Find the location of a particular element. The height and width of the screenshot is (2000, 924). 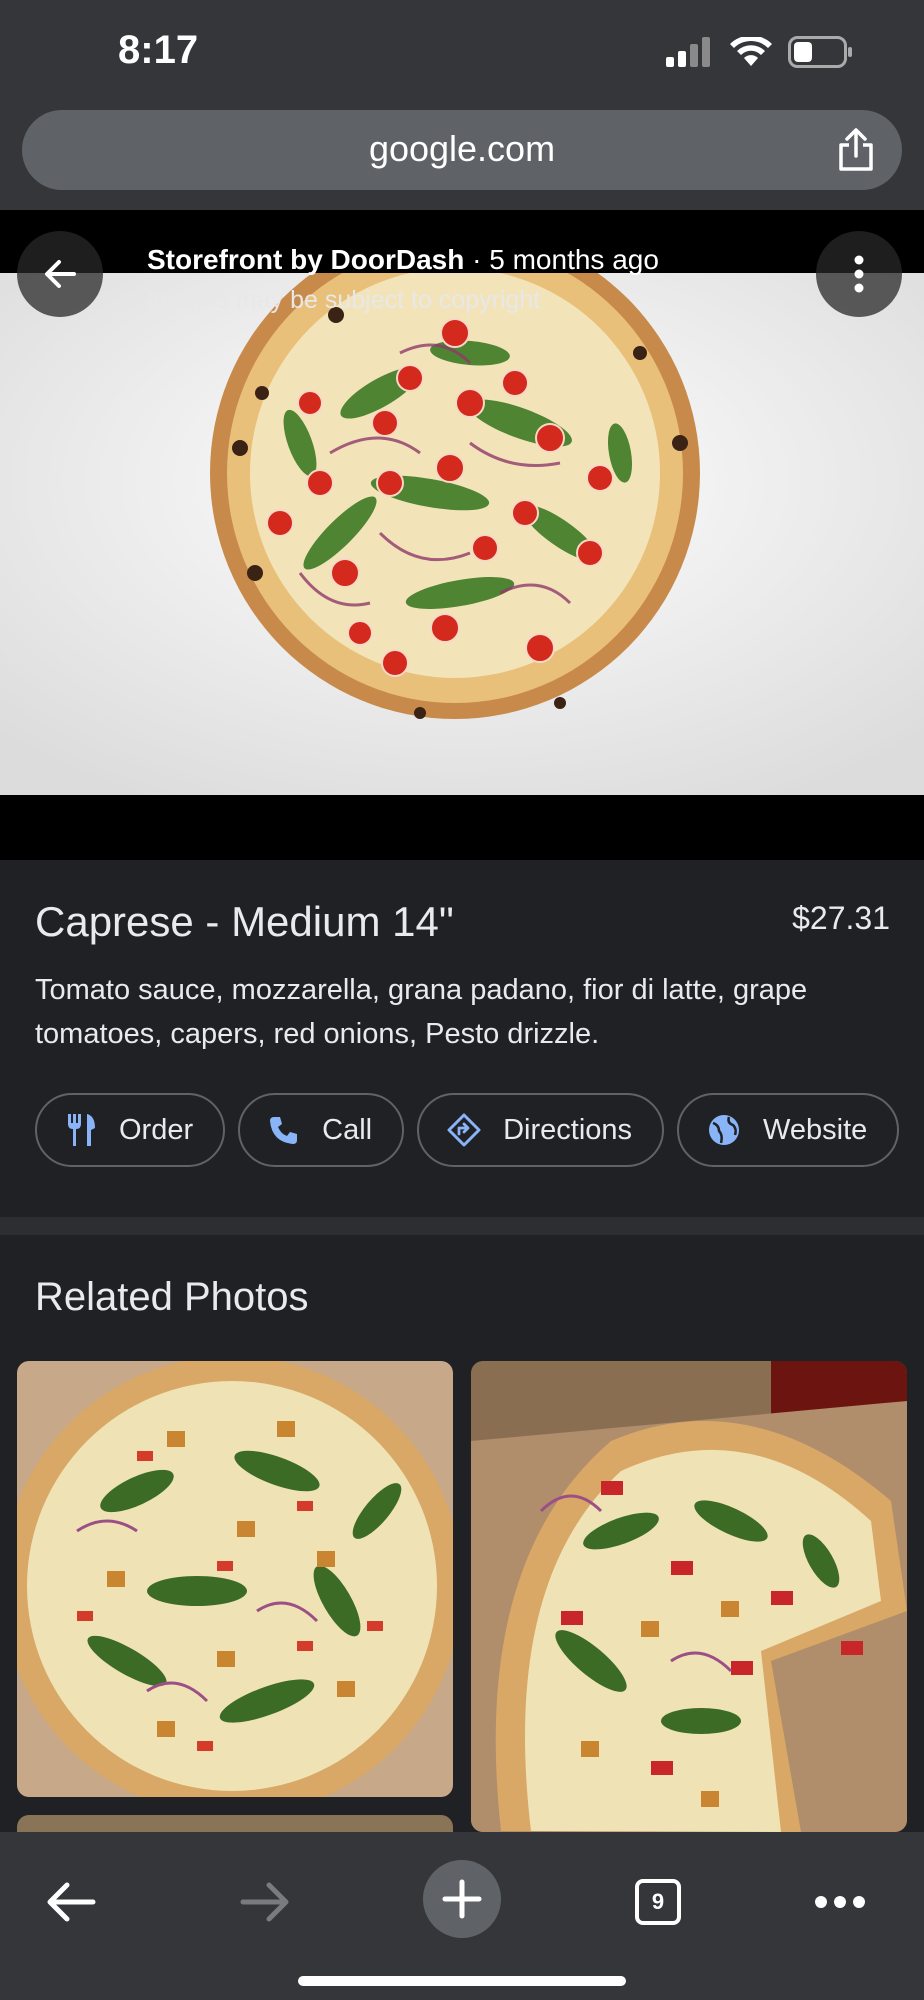

item-price: $27.31 is located at coordinates (841, 918).